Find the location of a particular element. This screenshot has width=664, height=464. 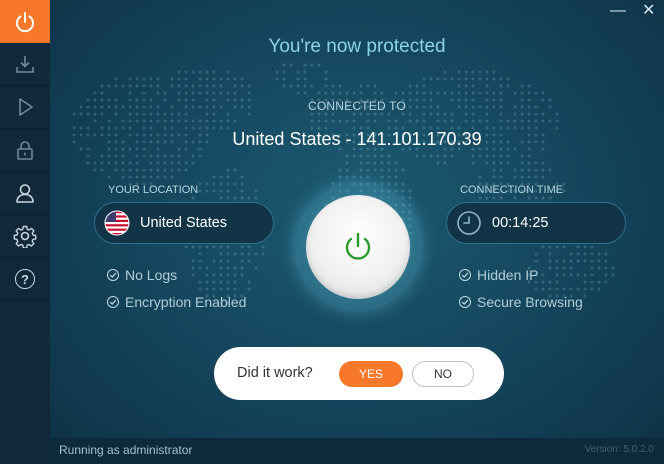

help-icon: ? is located at coordinates (25, 279).